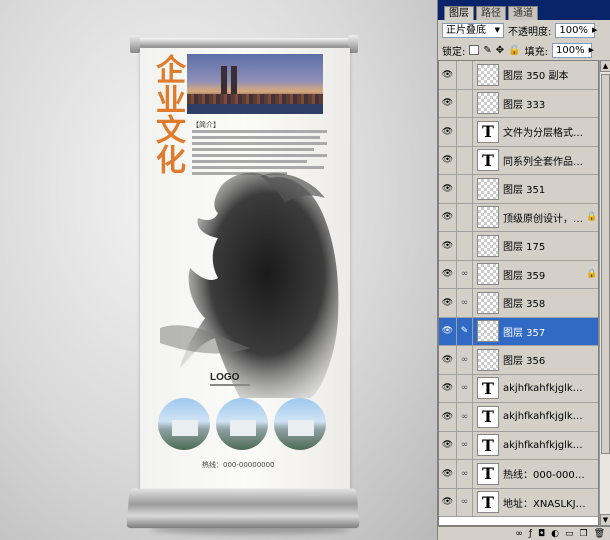  Describe the element at coordinates (514, 50) in the screenshot. I see `lock-icon: 🔒` at that location.